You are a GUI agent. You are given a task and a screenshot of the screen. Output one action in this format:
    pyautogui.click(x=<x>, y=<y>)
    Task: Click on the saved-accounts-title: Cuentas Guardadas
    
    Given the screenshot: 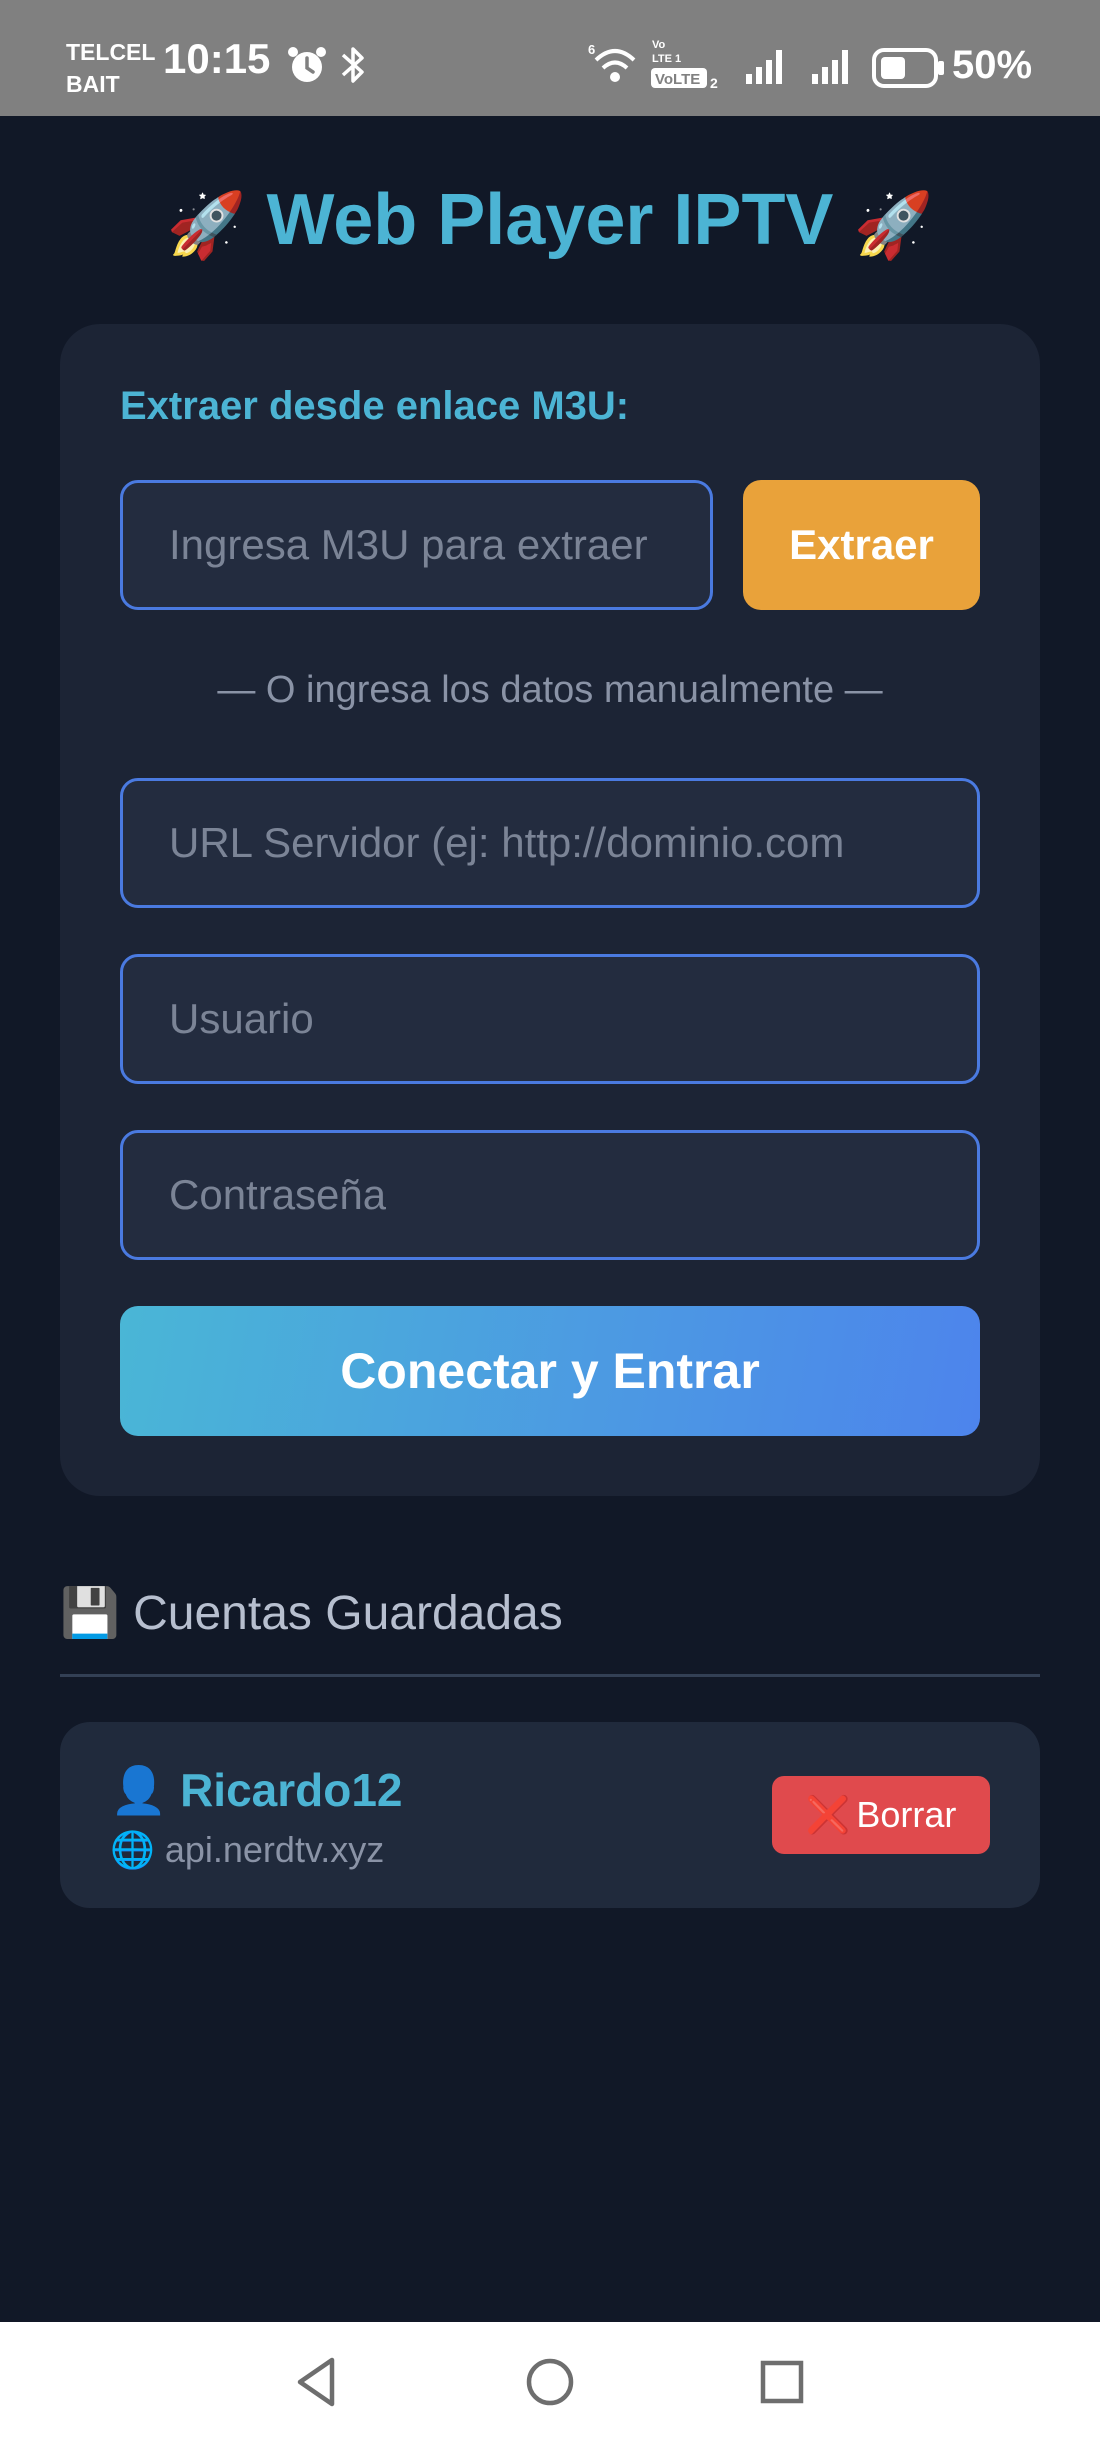 What is the action you would take?
    pyautogui.click(x=348, y=1613)
    